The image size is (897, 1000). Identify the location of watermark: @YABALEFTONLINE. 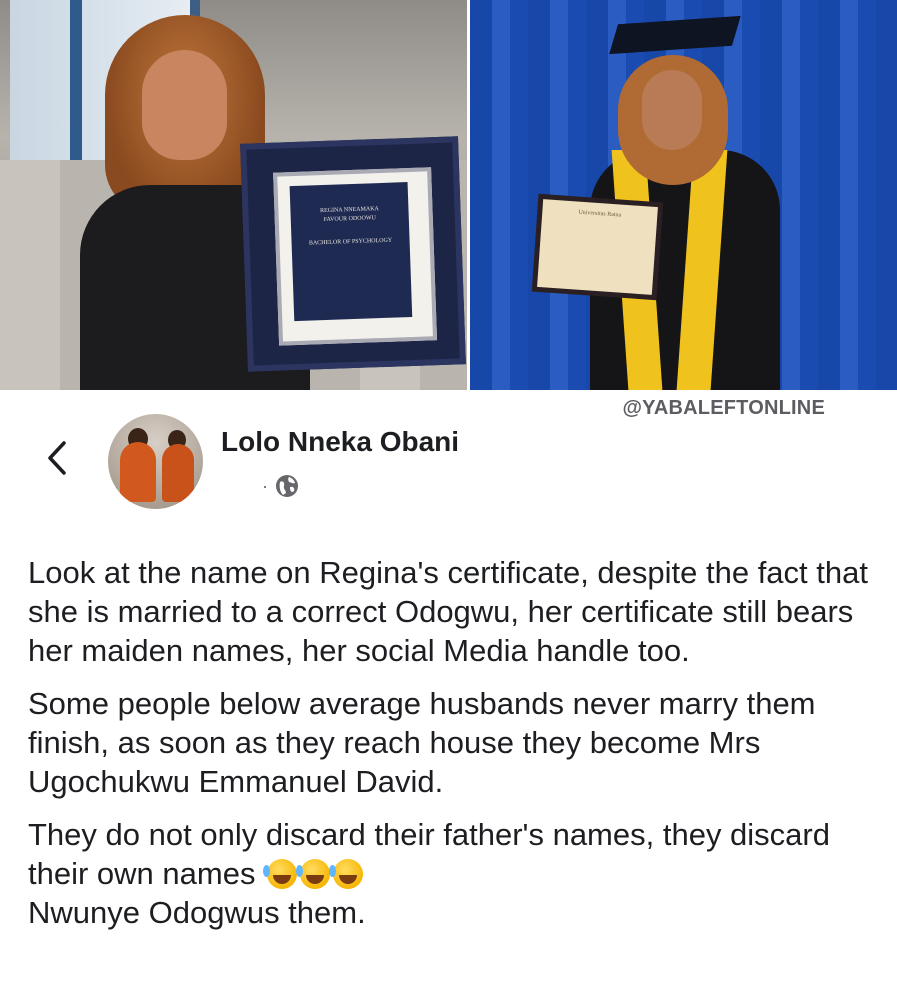
(723, 408).